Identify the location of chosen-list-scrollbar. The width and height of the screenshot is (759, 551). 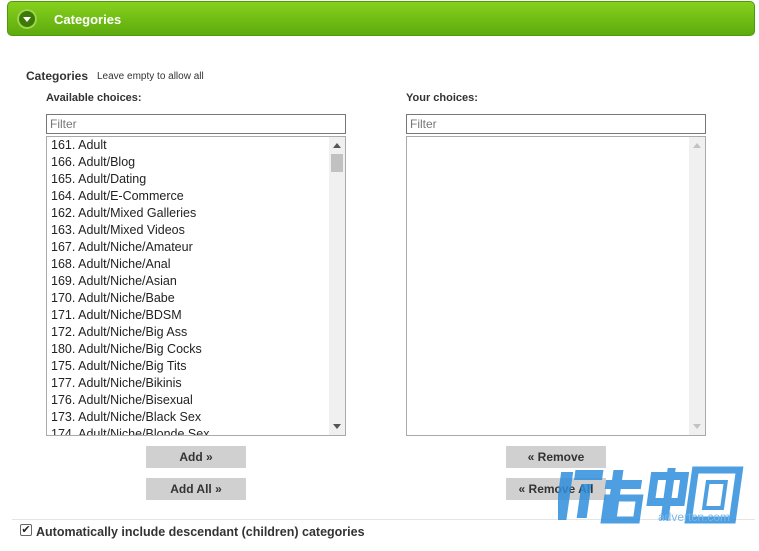
(697, 286).